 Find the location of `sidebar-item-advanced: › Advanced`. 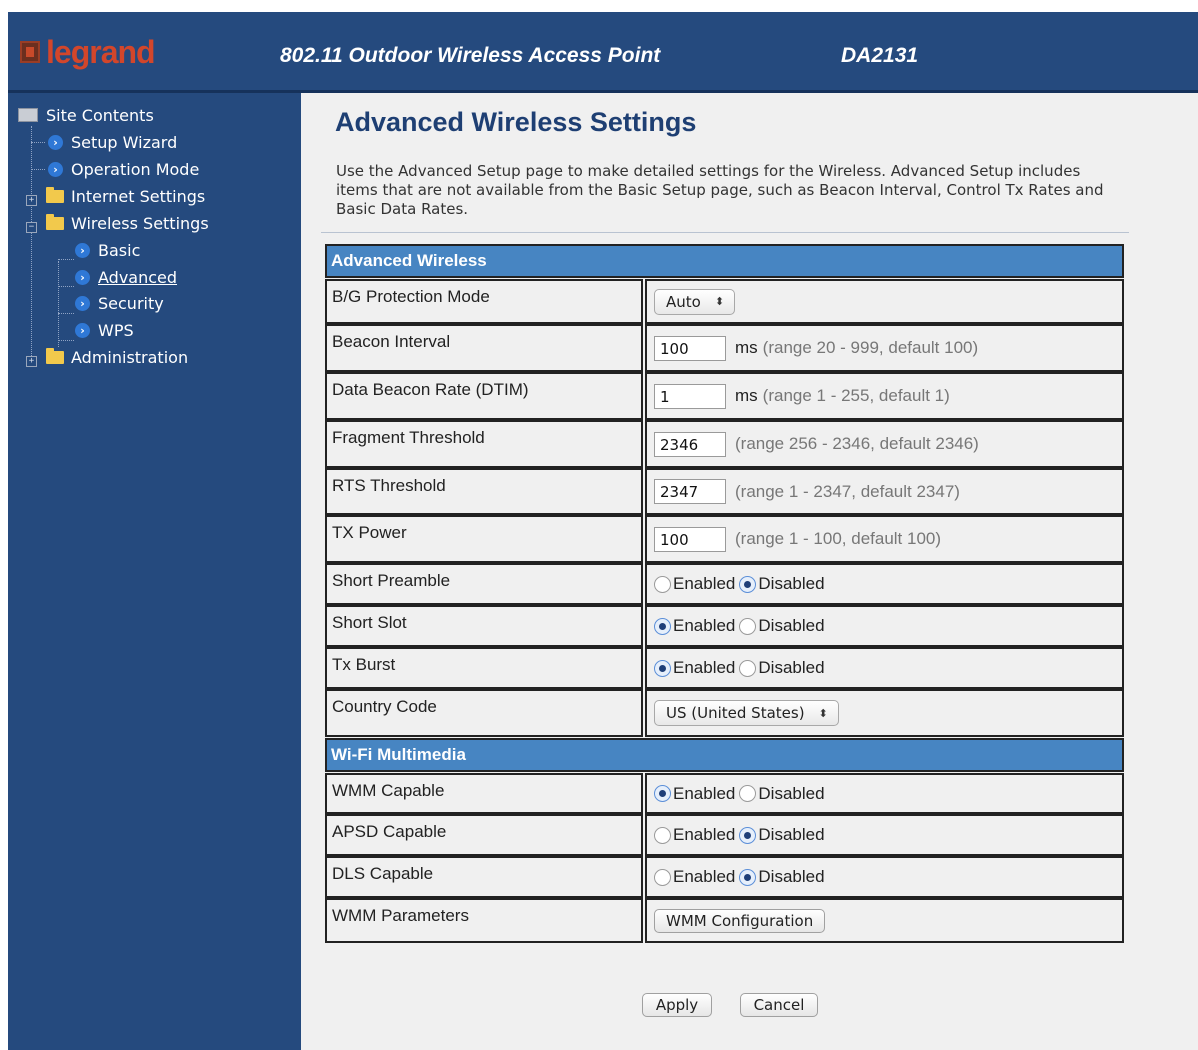

sidebar-item-advanced: › Advanced is located at coordinates (126, 277).